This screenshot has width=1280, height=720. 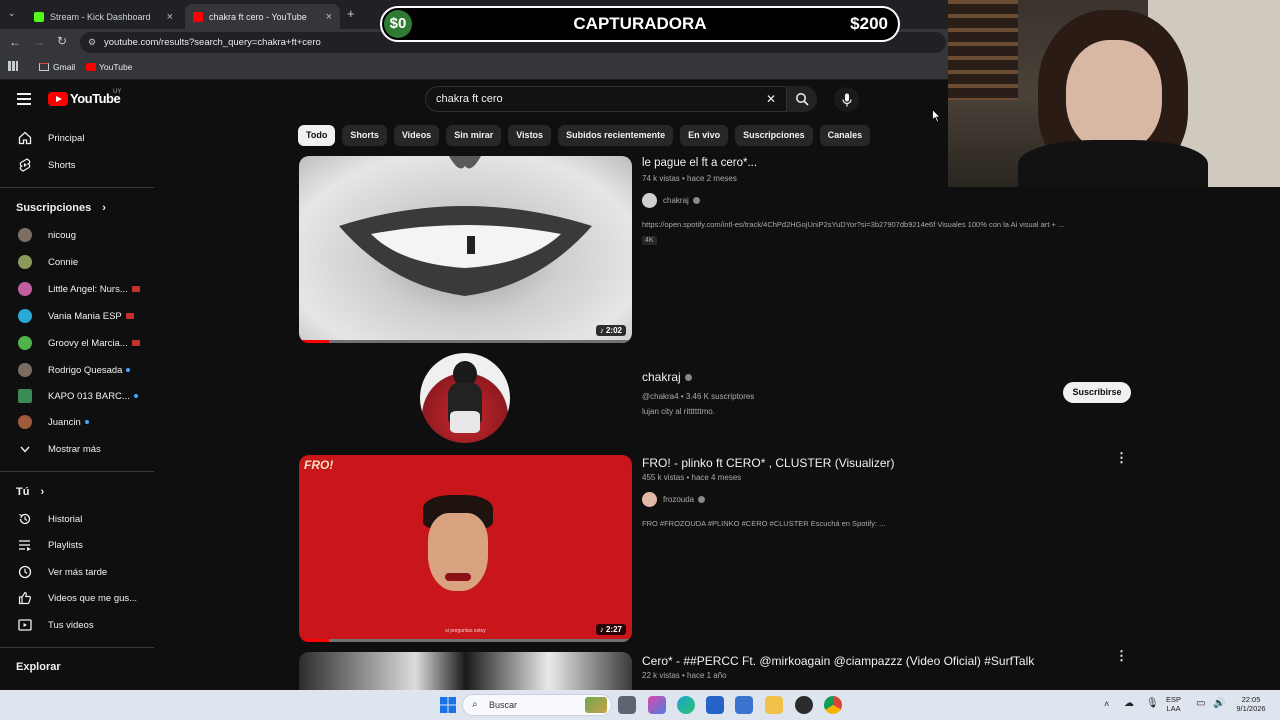 What do you see at coordinates (465, 631) in the screenshot?
I see `thumbnail-caption: si preguntas estoy` at bounding box center [465, 631].